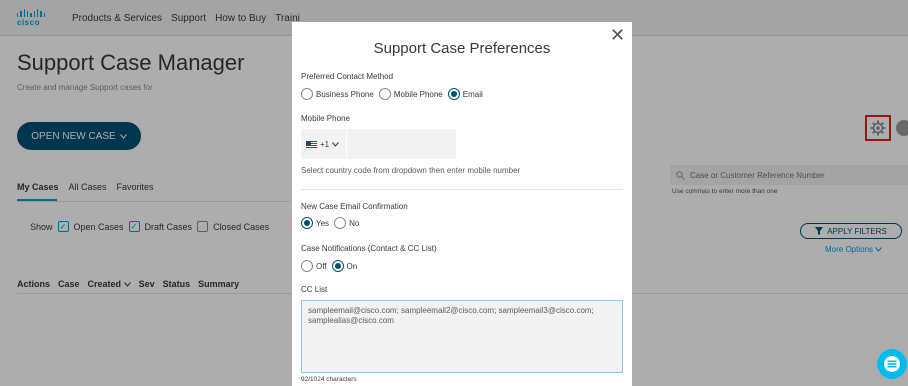  I want to click on email-label: Email, so click(472, 94).